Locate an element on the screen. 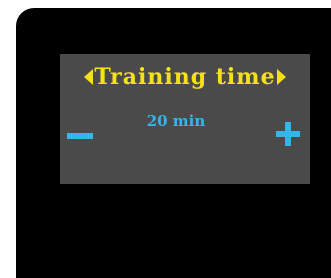 This screenshot has width=331, height=278. menu-title: Training time is located at coordinates (185, 77).